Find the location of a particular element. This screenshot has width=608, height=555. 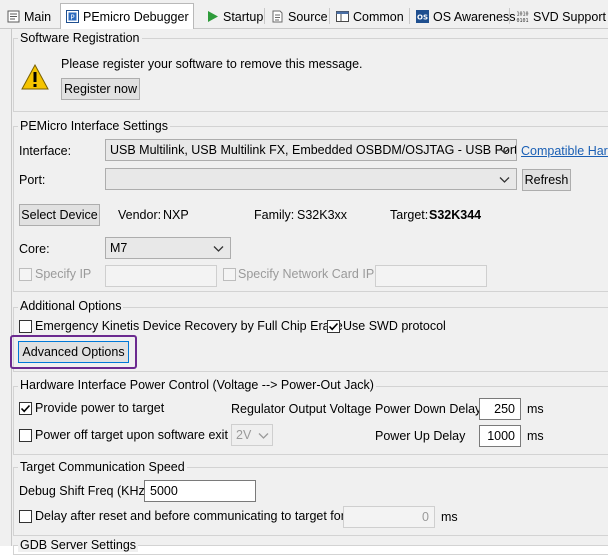

target-label: Target: is located at coordinates (409, 215).